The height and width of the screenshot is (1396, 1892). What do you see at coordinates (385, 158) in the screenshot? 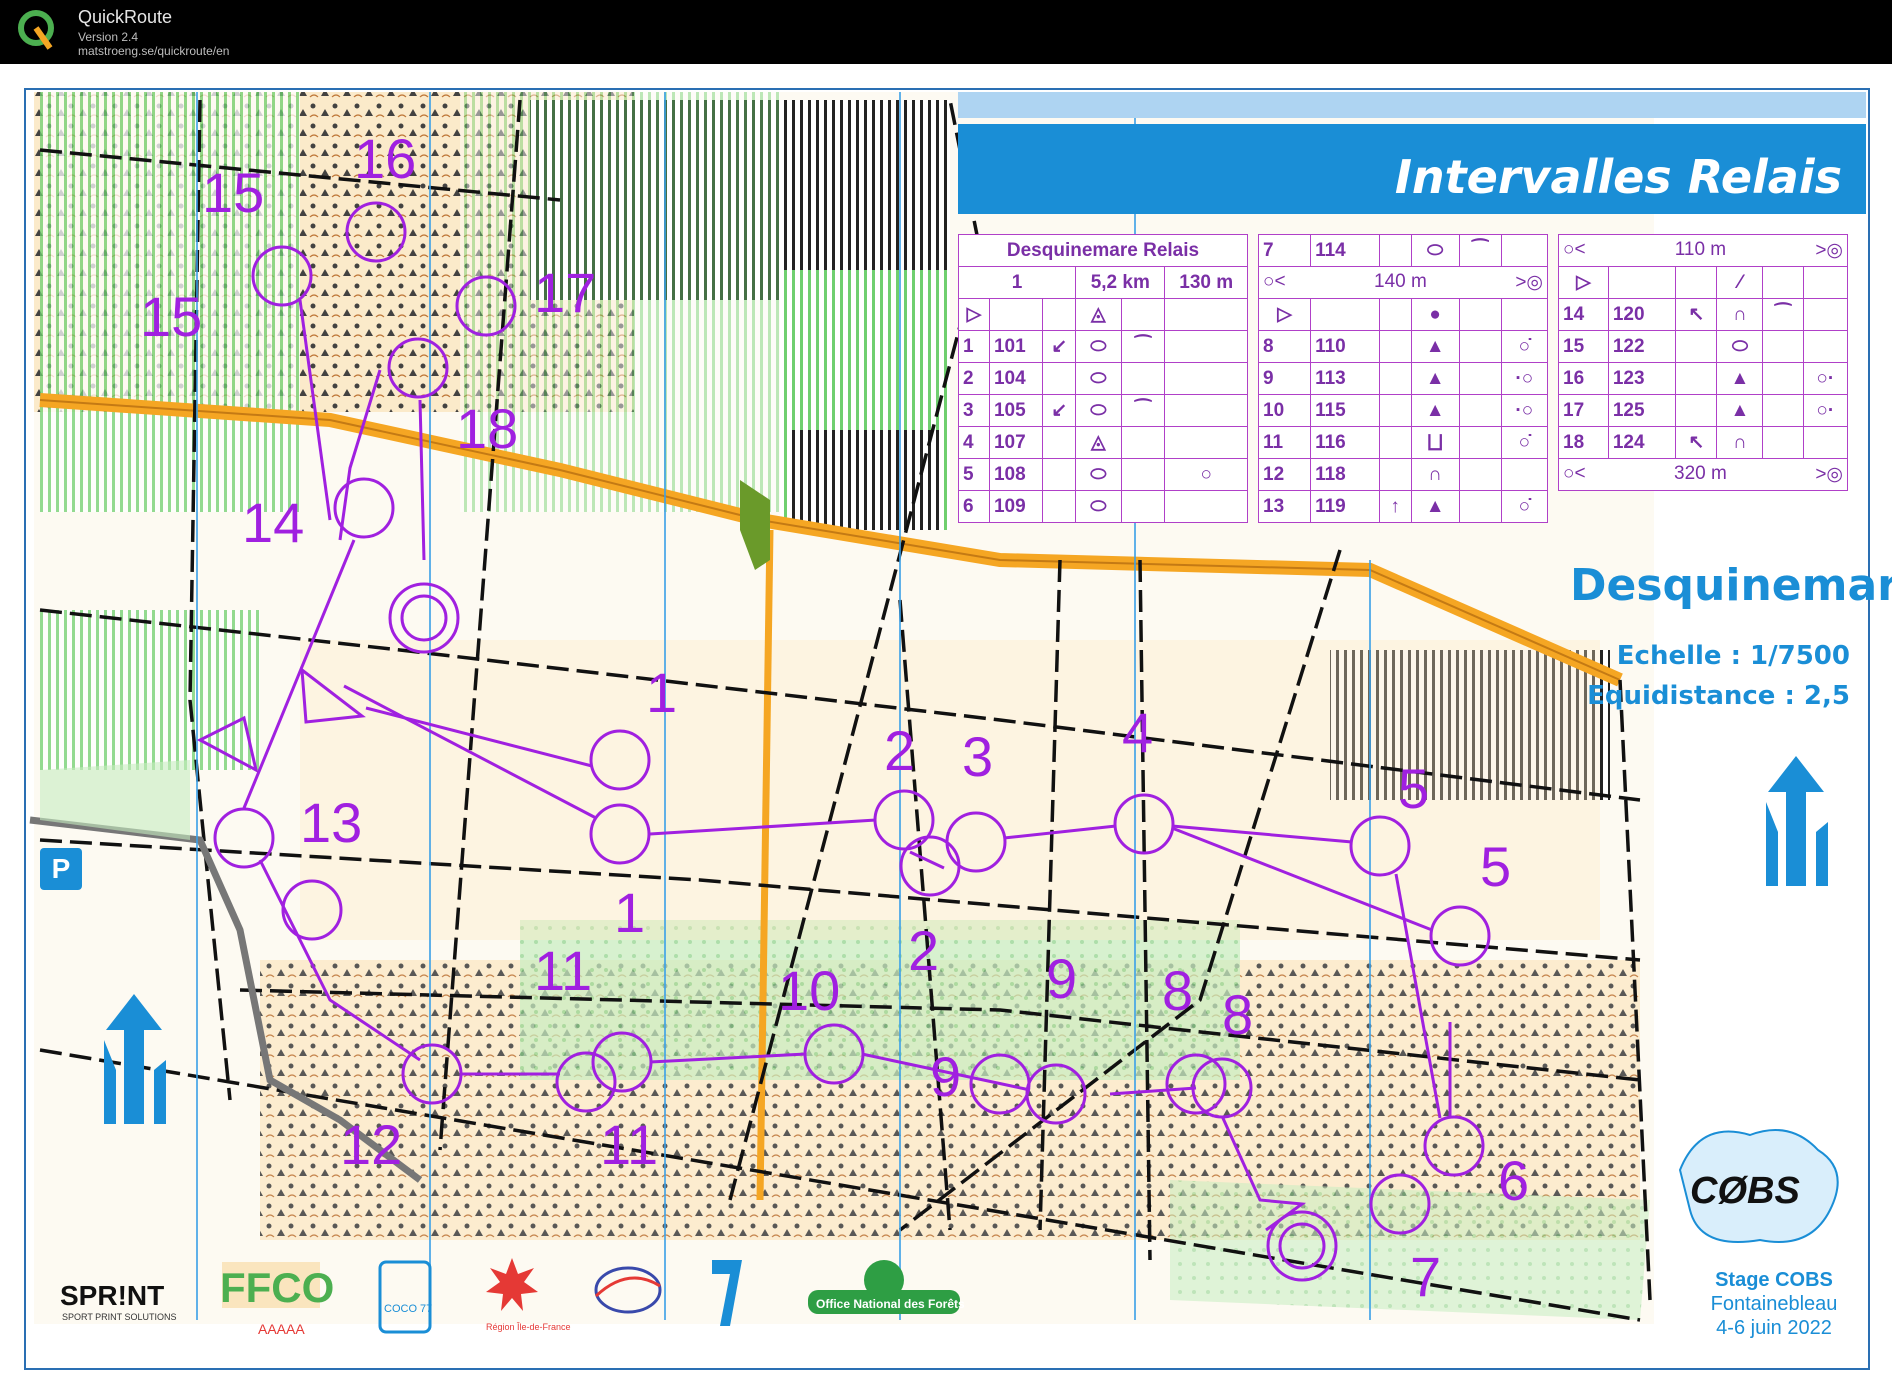
I see `control-number-label: 16` at bounding box center [385, 158].